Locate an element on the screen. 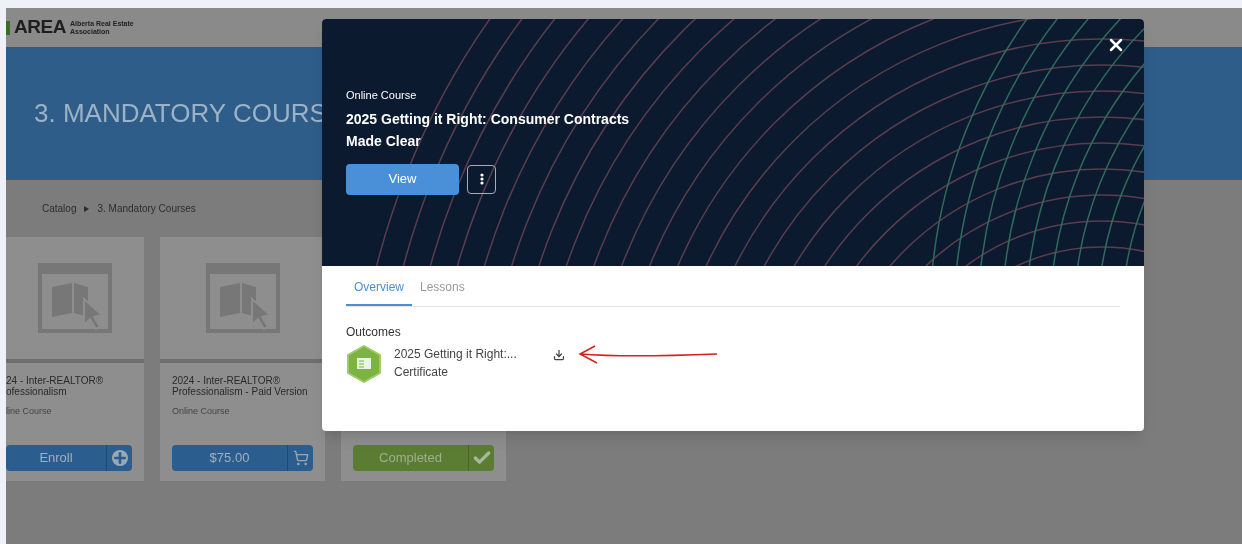 Image resolution: width=1242 pixels, height=544 pixels. tab: Overview is located at coordinates (379, 292).